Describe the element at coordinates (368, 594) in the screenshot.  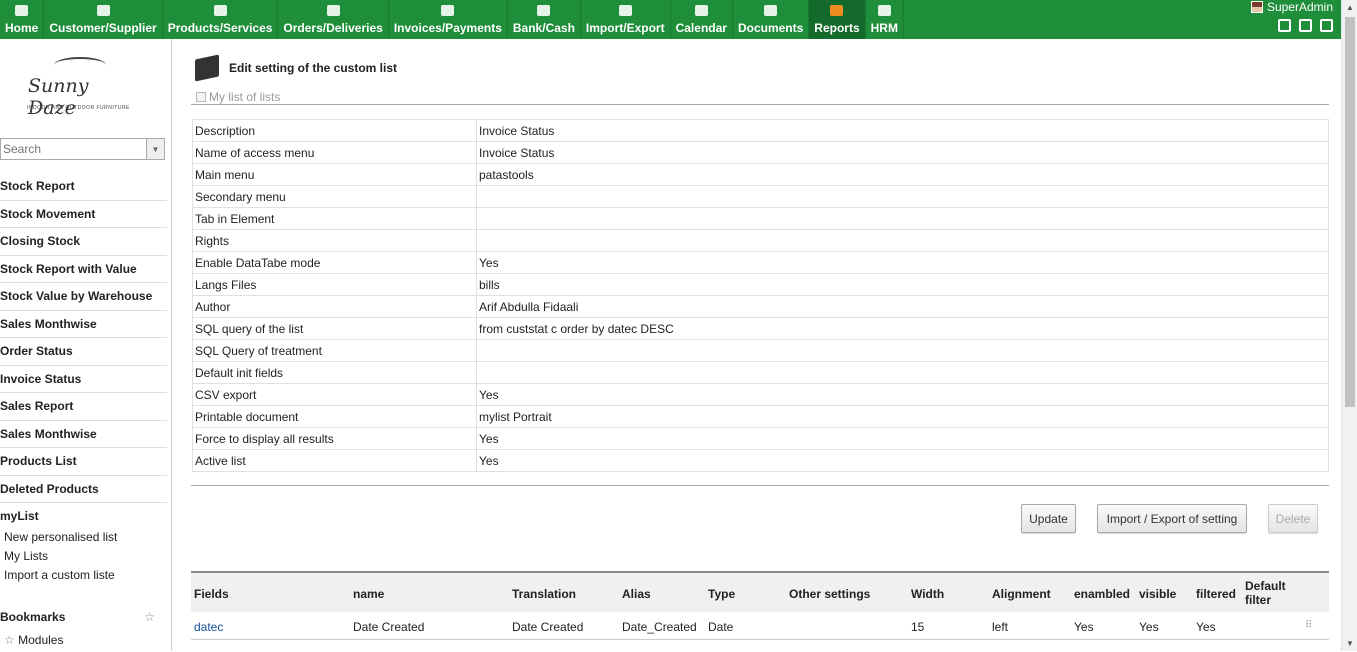
I see `column-header: name` at that location.